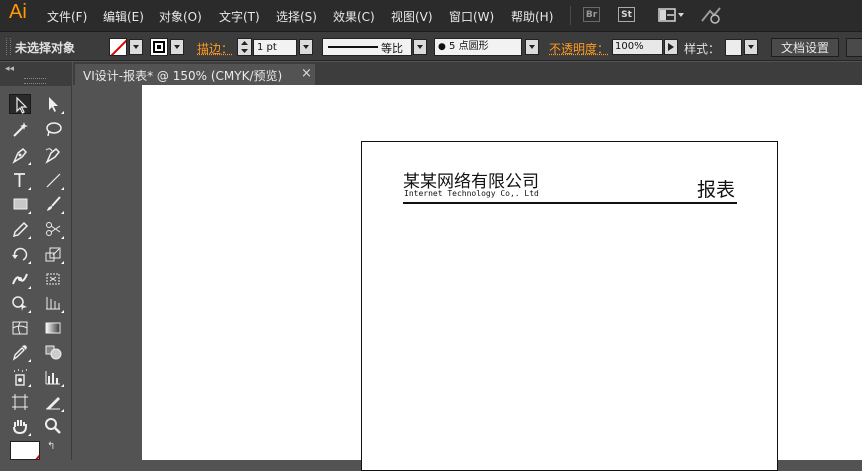  Describe the element at coordinates (123, 16) in the screenshot. I see `menu-edit: 编辑(E)` at that location.